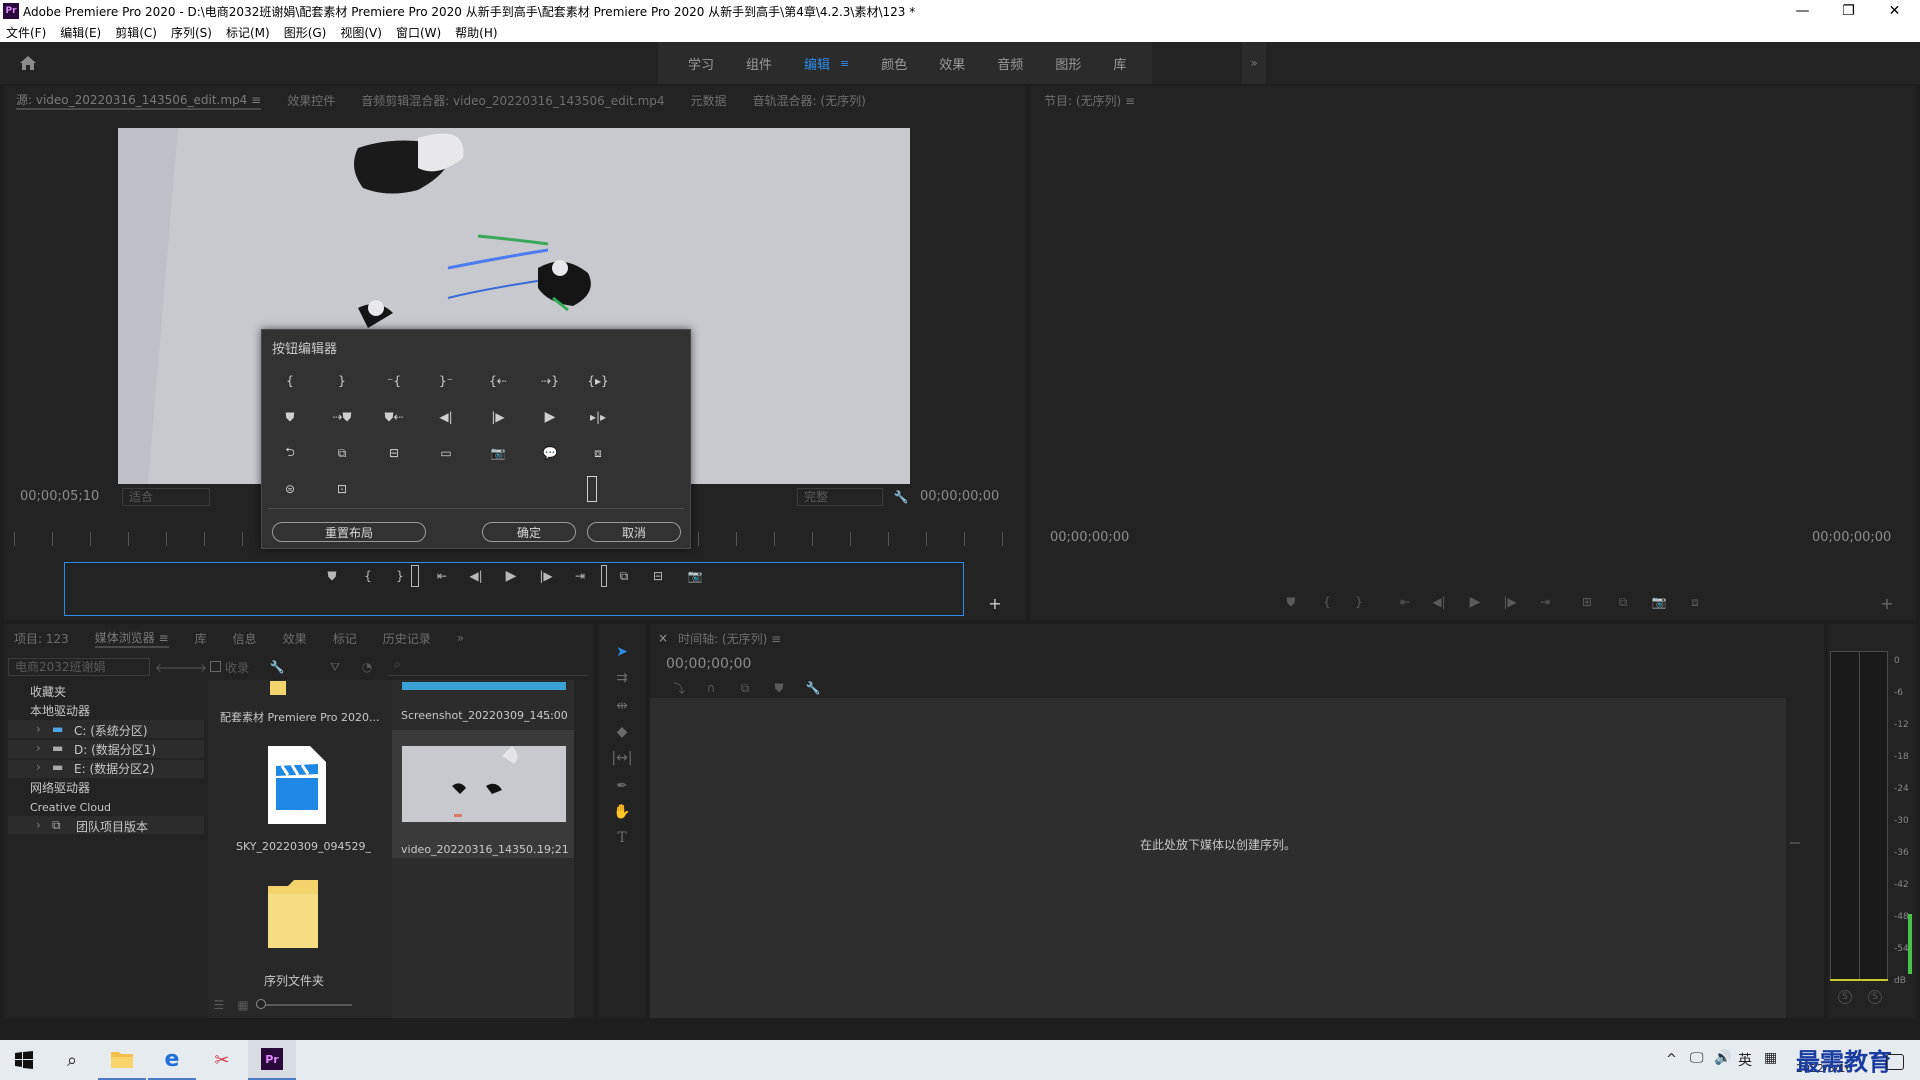 Image resolution: width=1920 pixels, height=1080 pixels. What do you see at coordinates (367, 667) in the screenshot?
I see `view-as-icon: ◔` at bounding box center [367, 667].